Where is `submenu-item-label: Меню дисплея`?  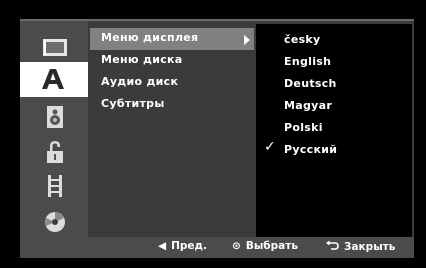
submenu-item-label: Меню дисплея is located at coordinates (150, 37).